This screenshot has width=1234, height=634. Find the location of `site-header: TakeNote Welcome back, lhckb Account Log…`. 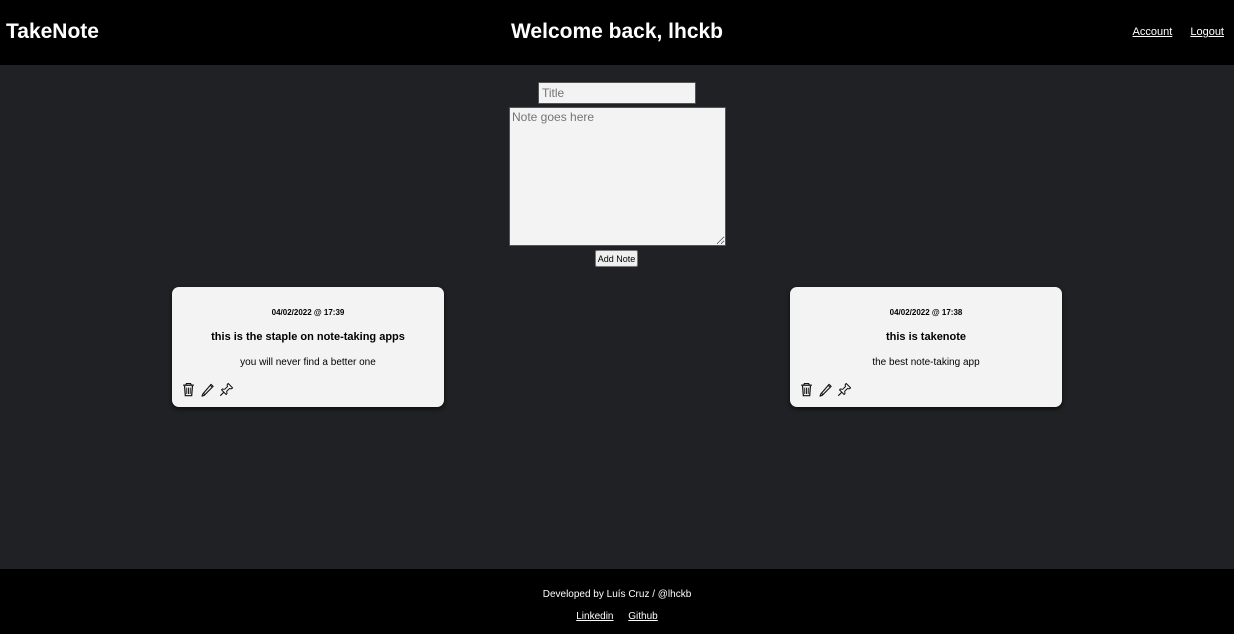

site-header: TakeNote Welcome back, lhckb Account Log… is located at coordinates (617, 32).